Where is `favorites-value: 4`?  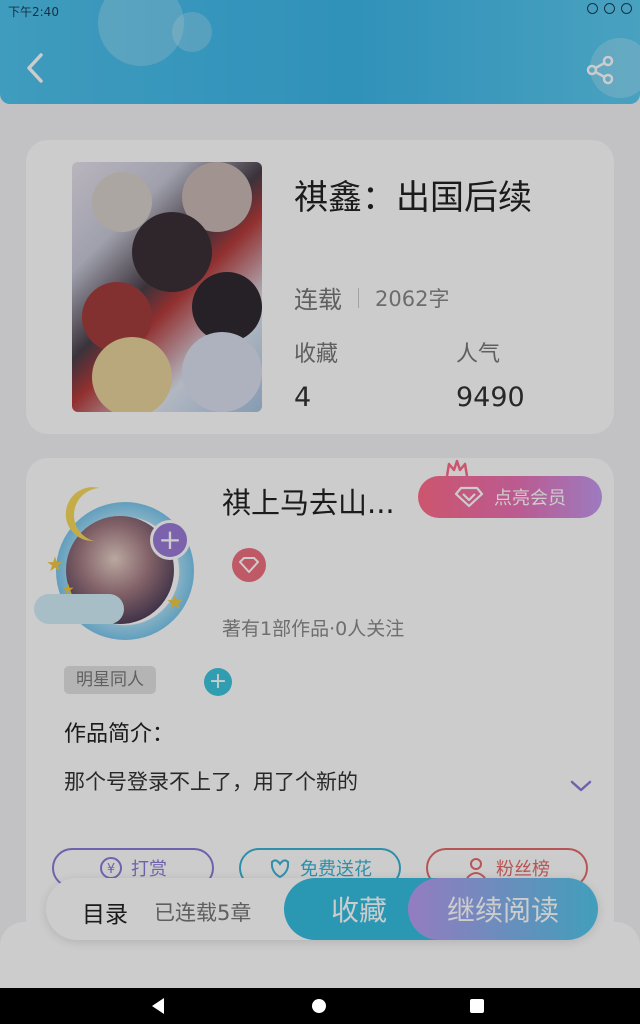 favorites-value: 4 is located at coordinates (303, 397).